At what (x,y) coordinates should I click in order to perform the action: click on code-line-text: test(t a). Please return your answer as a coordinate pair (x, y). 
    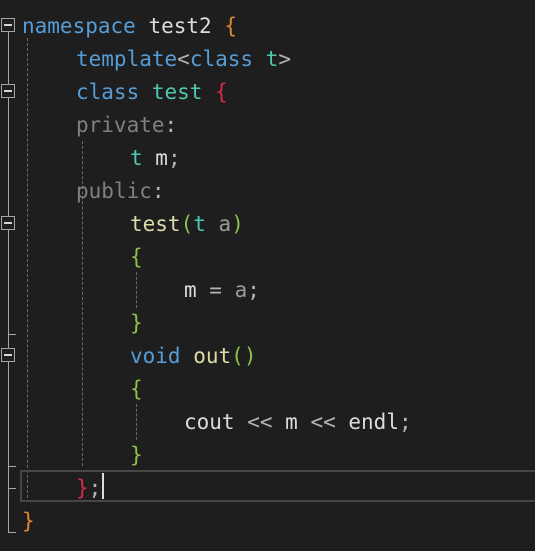
    Looking at the image, I should click on (133, 224).